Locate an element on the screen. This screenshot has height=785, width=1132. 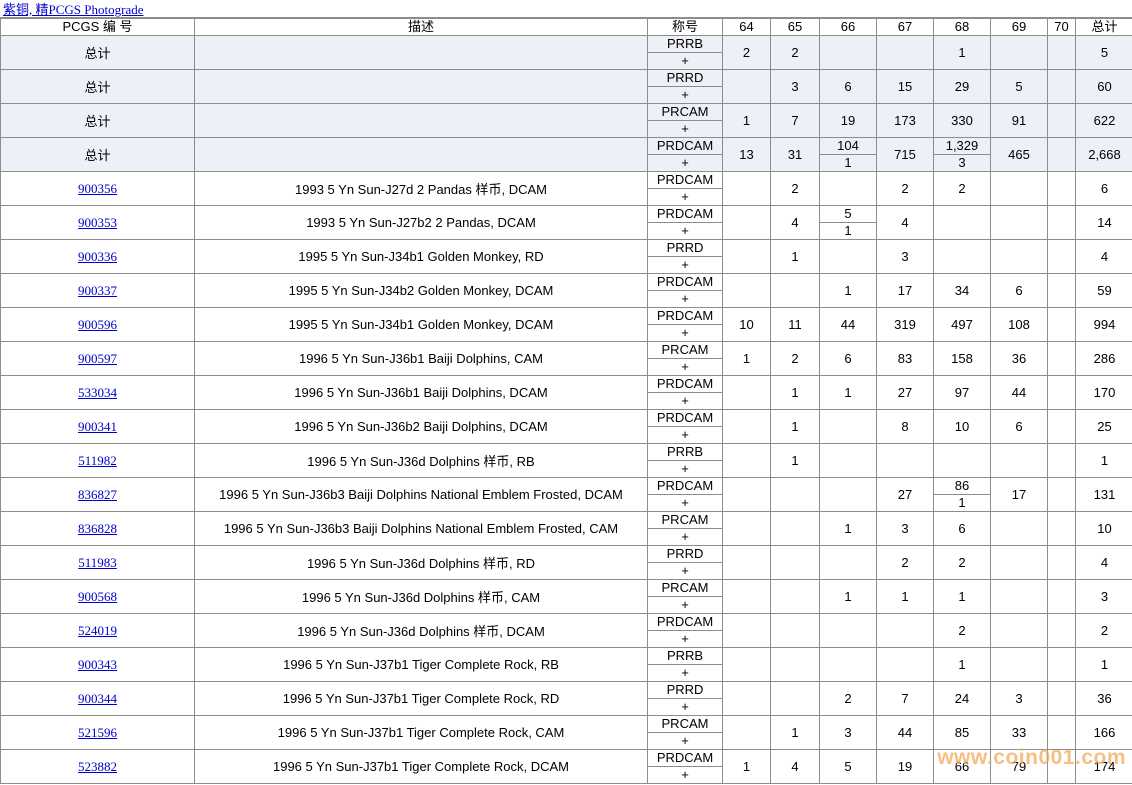
pcgs-number-link: 524019 is located at coordinates (97, 630).